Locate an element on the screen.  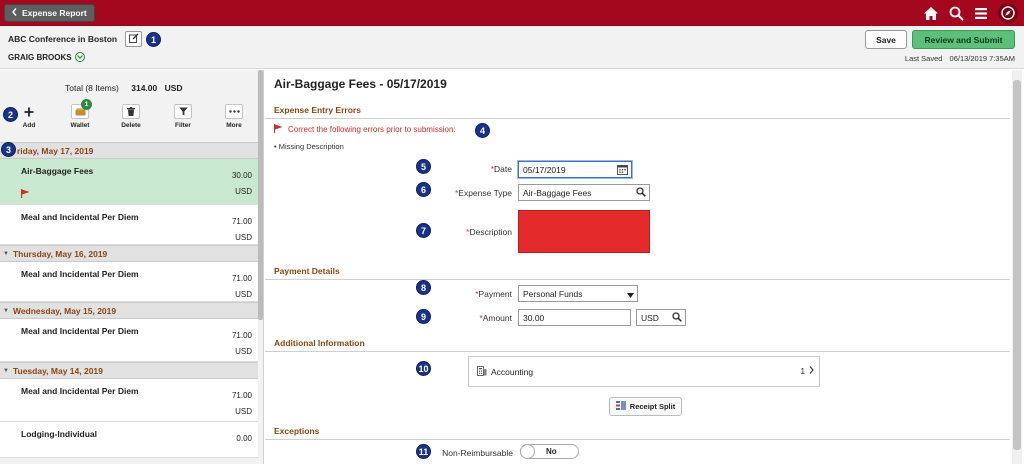
detail-scrollbar is located at coordinates (1017, 267).